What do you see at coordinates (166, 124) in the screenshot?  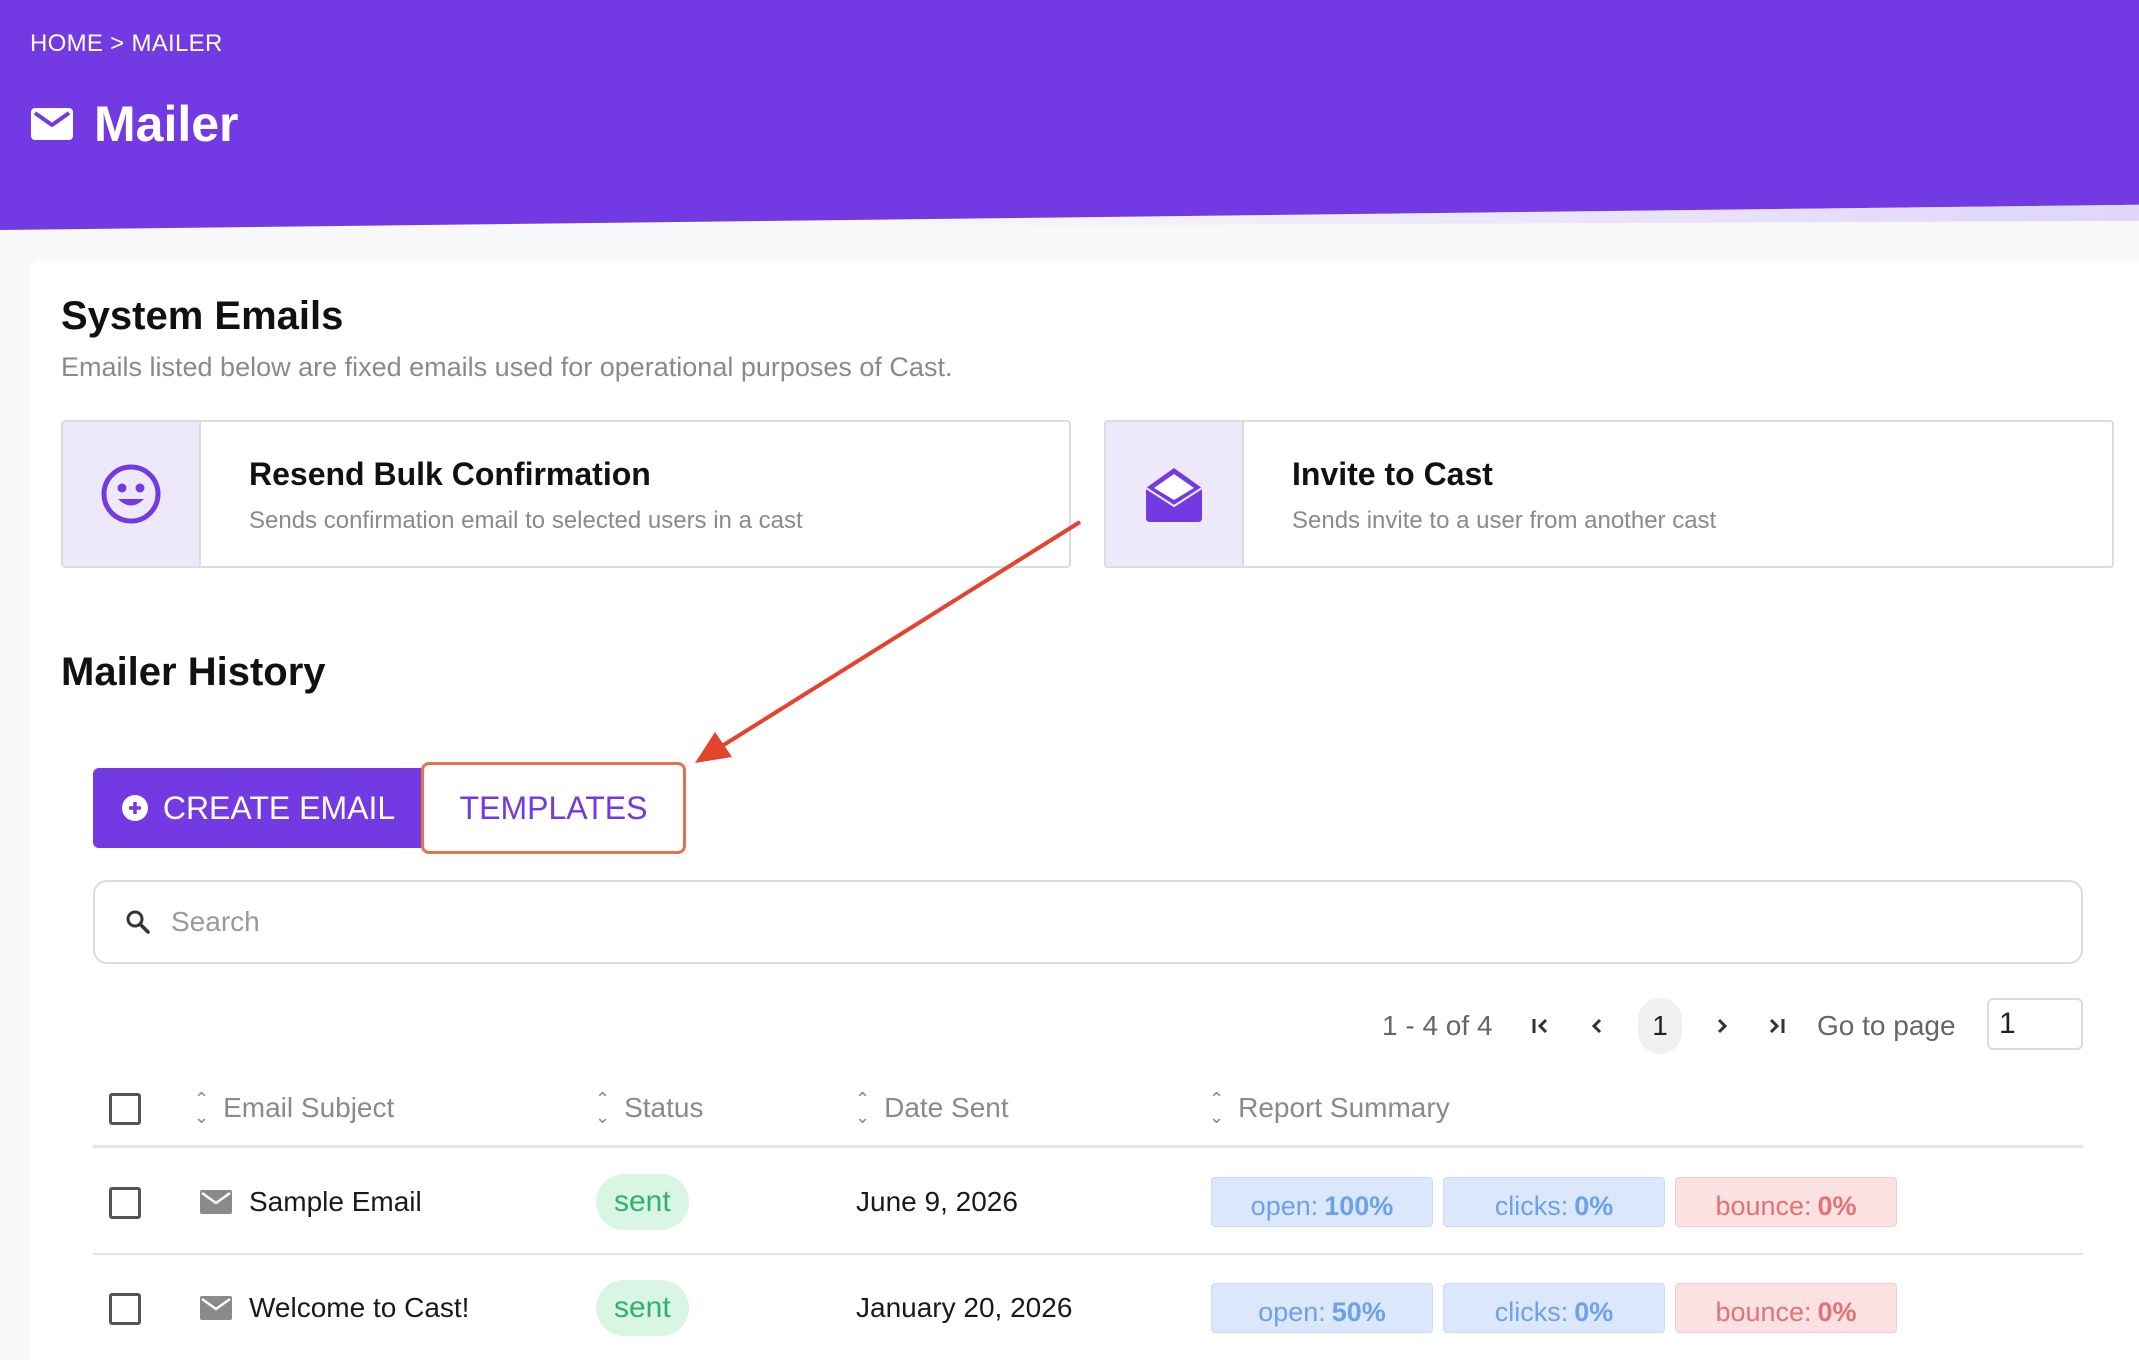 I see `page-title: Mailer` at bounding box center [166, 124].